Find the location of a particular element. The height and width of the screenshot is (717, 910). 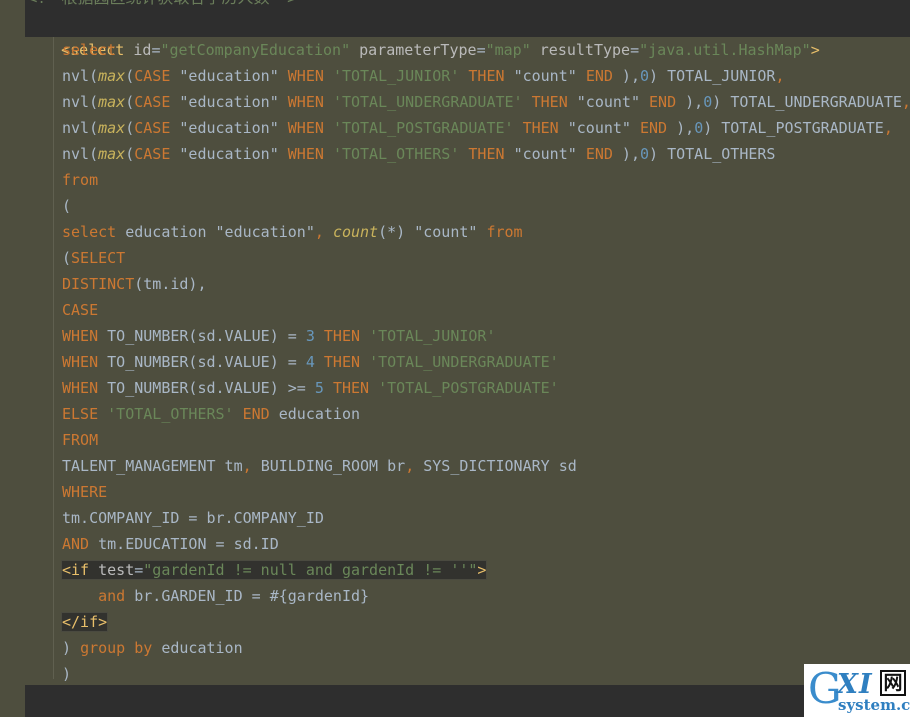

code-token: ( is located at coordinates (94, 76).